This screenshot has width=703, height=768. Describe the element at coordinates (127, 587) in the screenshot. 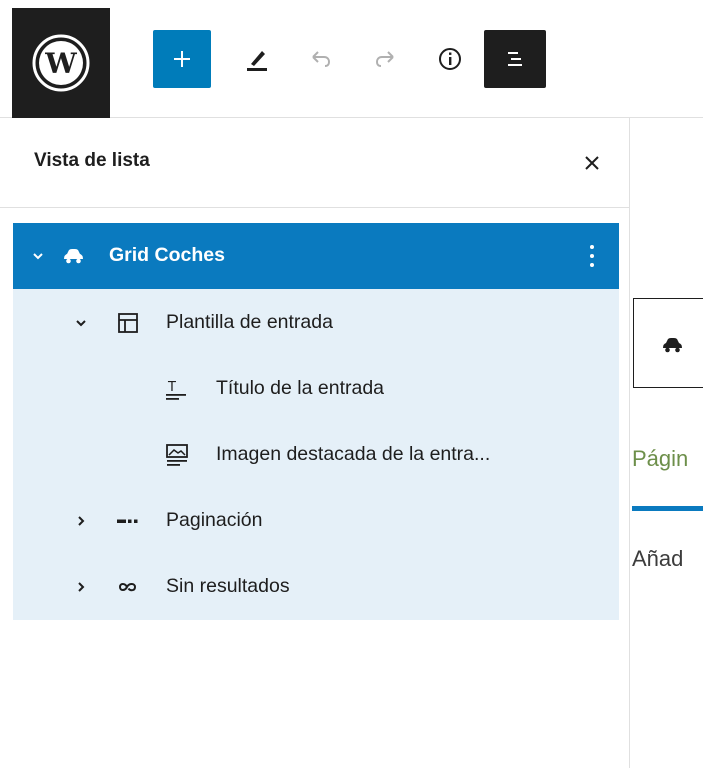

I see `loop-icon` at that location.